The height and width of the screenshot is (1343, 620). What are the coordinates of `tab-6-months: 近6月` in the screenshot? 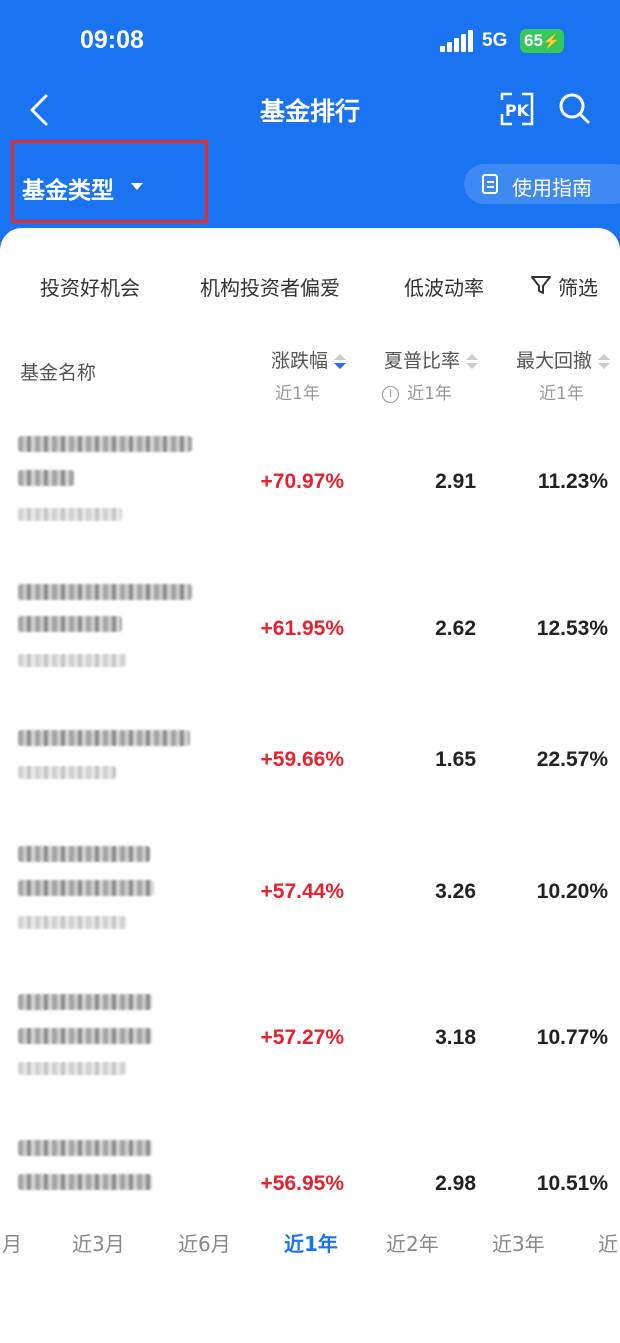 It's located at (204, 1242).